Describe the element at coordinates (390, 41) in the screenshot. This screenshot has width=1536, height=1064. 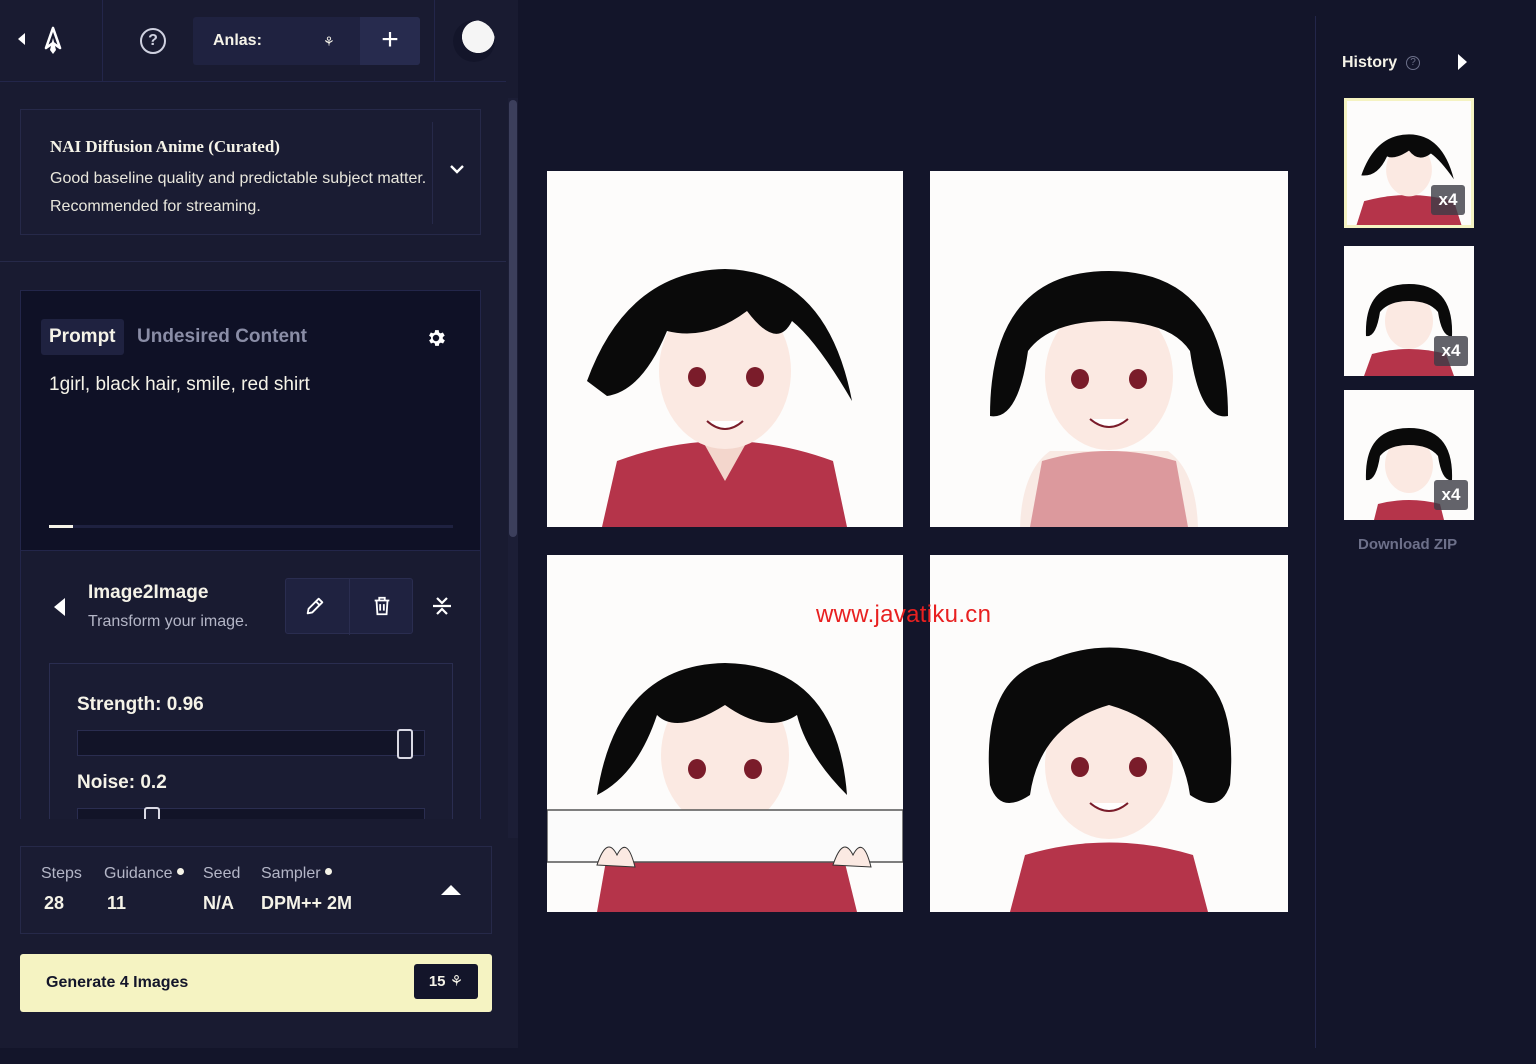
I see `buy-anlas-button: +` at that location.